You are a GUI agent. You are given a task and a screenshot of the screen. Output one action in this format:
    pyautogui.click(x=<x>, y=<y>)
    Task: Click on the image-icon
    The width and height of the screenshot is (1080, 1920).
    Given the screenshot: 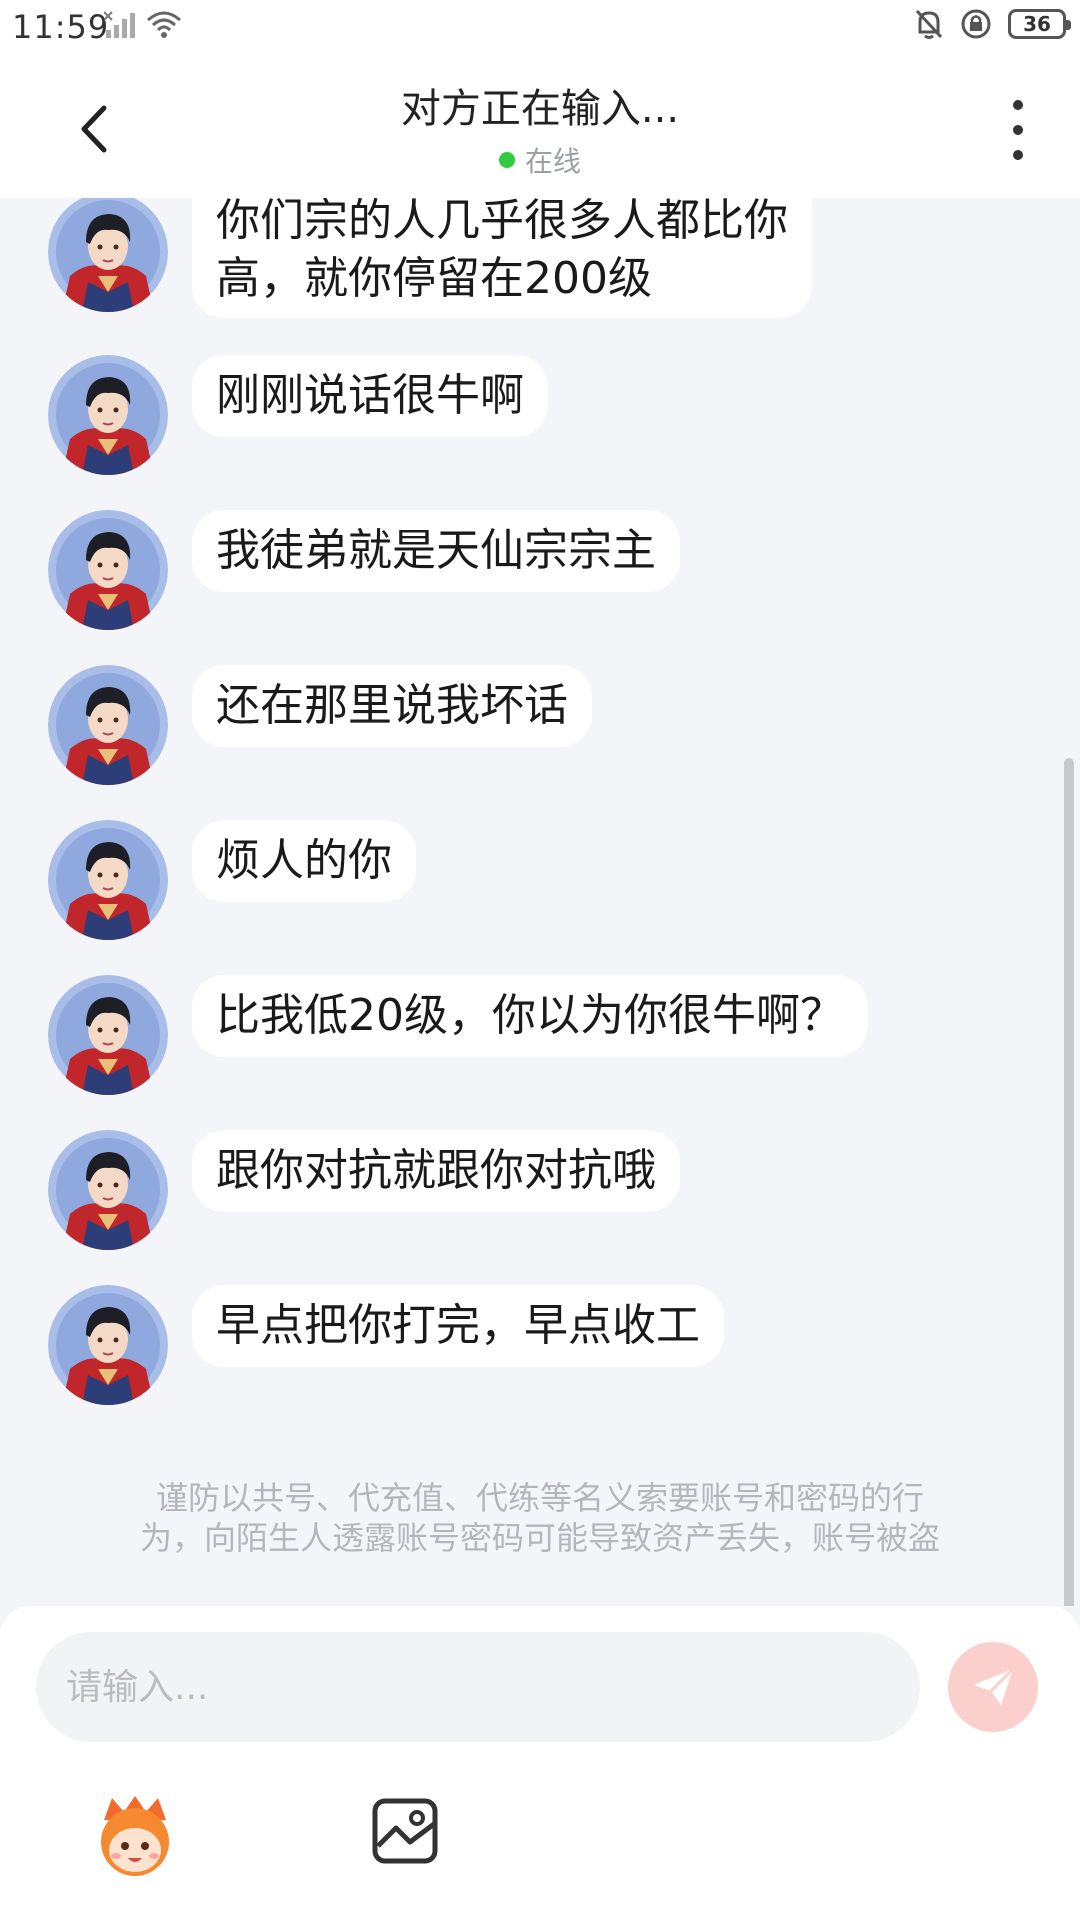 What is the action you would take?
    pyautogui.click(x=405, y=1831)
    